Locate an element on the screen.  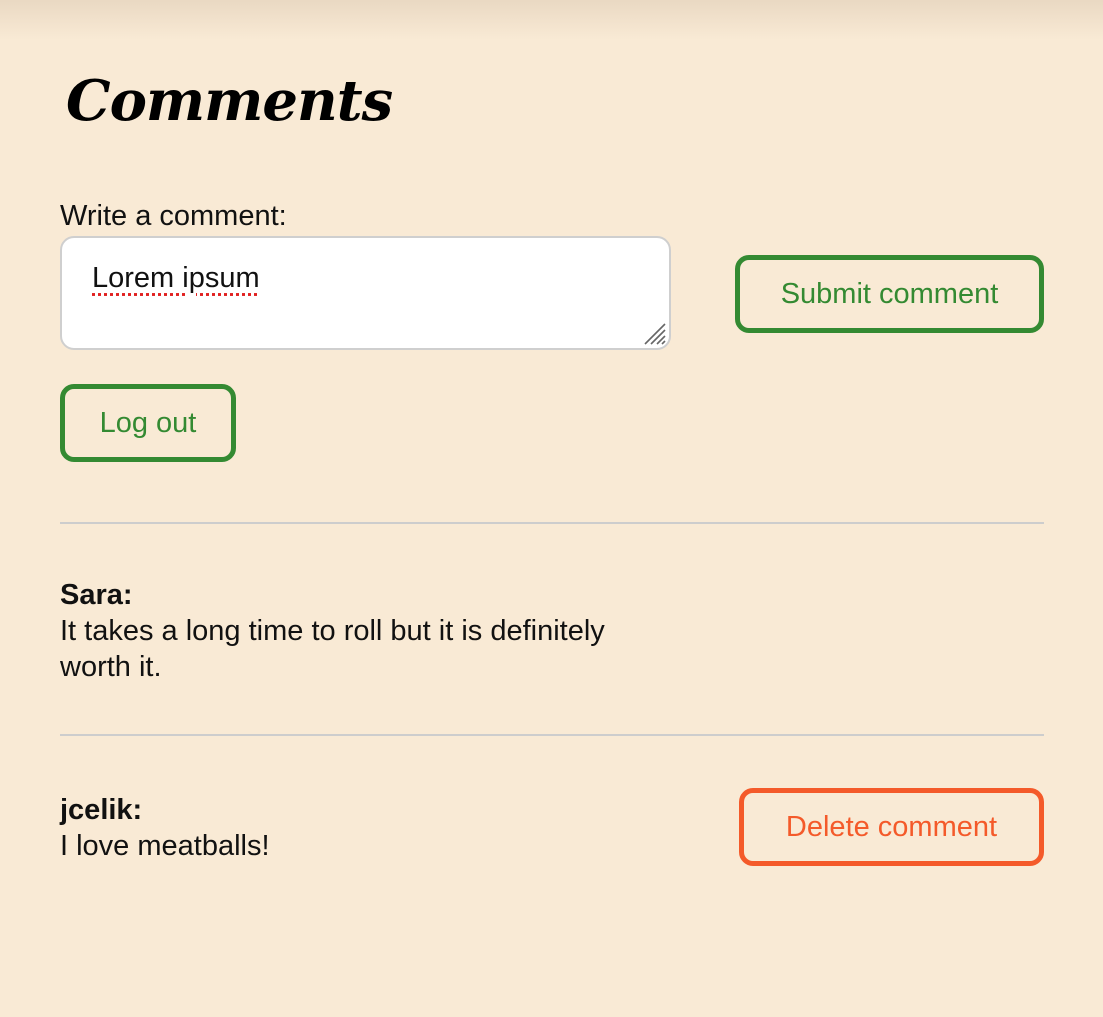
comment-text: I love meatballs! is located at coordinates (165, 846).